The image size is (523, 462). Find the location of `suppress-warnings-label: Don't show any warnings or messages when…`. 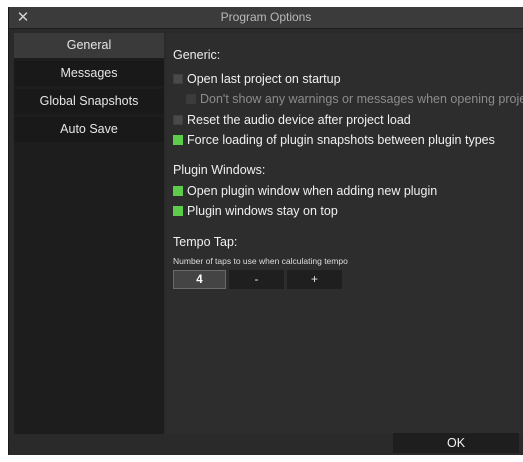

suppress-warnings-label: Don't show any warnings or messages when… is located at coordinates (361, 99).